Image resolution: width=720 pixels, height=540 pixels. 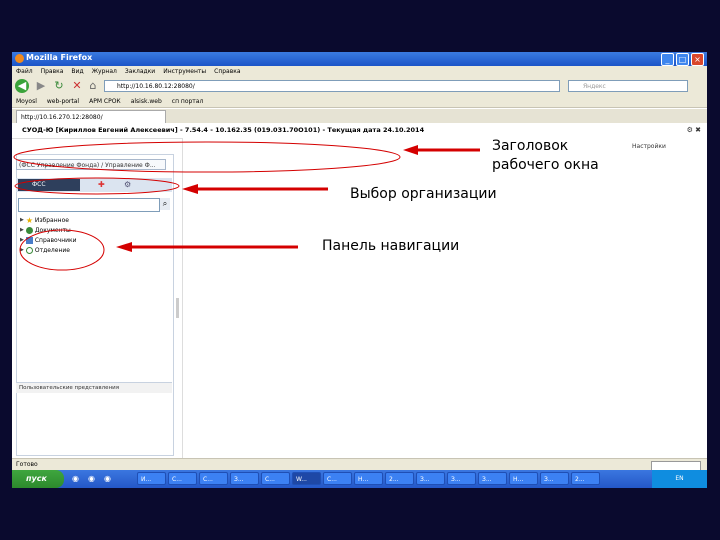 I want to click on directory-icon, so click(x=29, y=240).